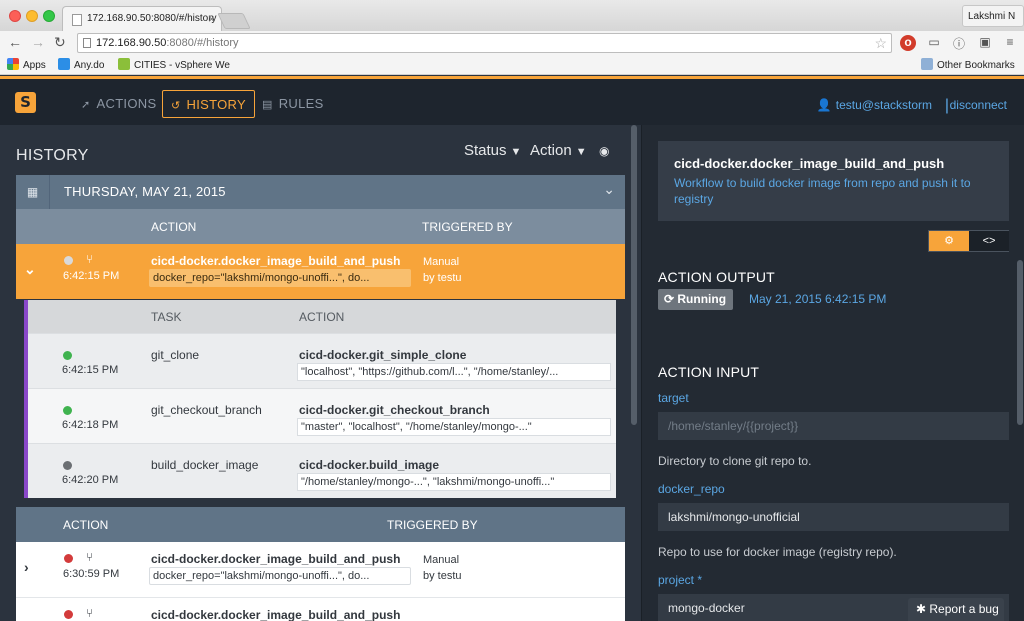  Describe the element at coordinates (124, 64) in the screenshot. I see `vsphere-icon` at that location.